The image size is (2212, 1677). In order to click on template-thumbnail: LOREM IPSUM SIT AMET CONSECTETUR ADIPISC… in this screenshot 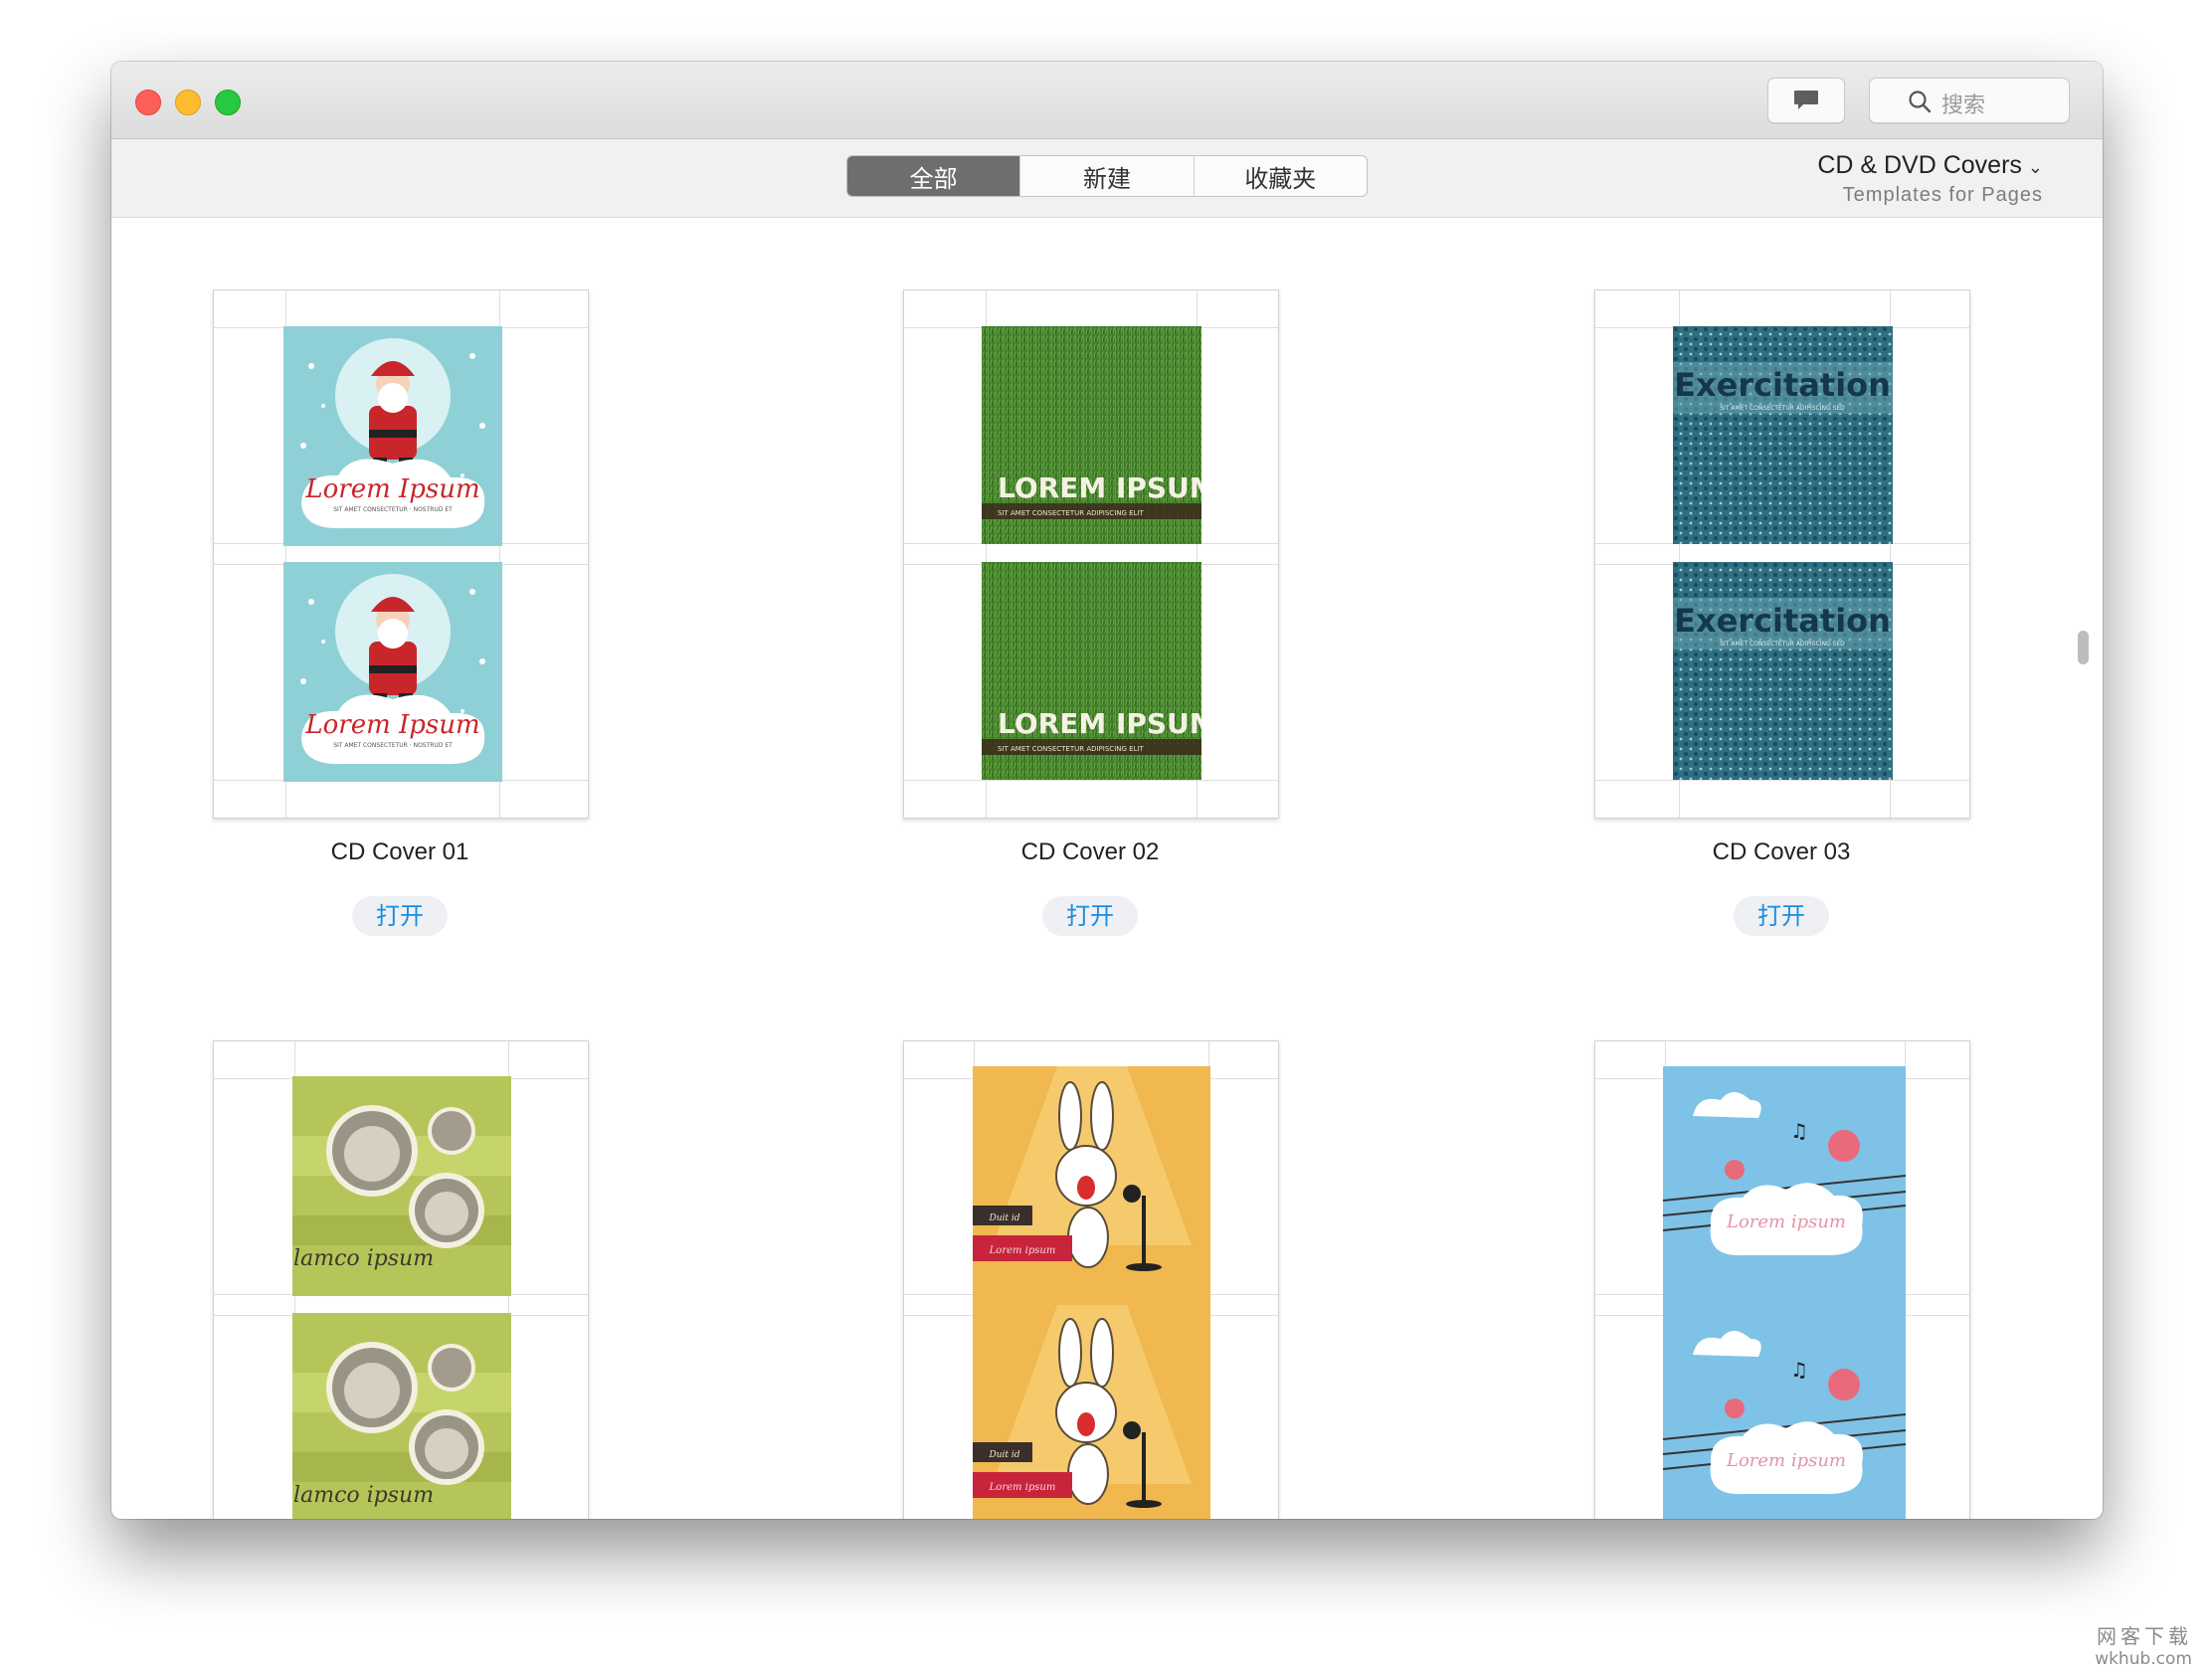, I will do `click(1091, 554)`.